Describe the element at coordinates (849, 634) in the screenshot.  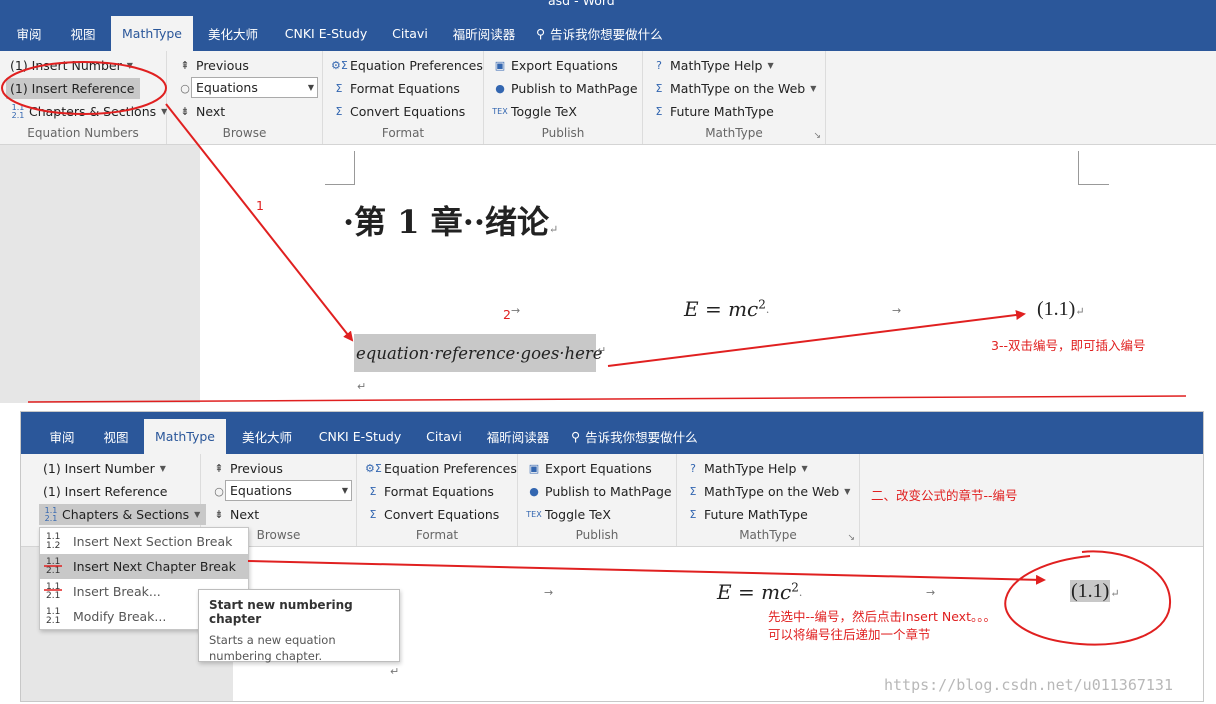
I see `annotation-increment-chapter: 可以将编号往后递加一个章节` at that location.